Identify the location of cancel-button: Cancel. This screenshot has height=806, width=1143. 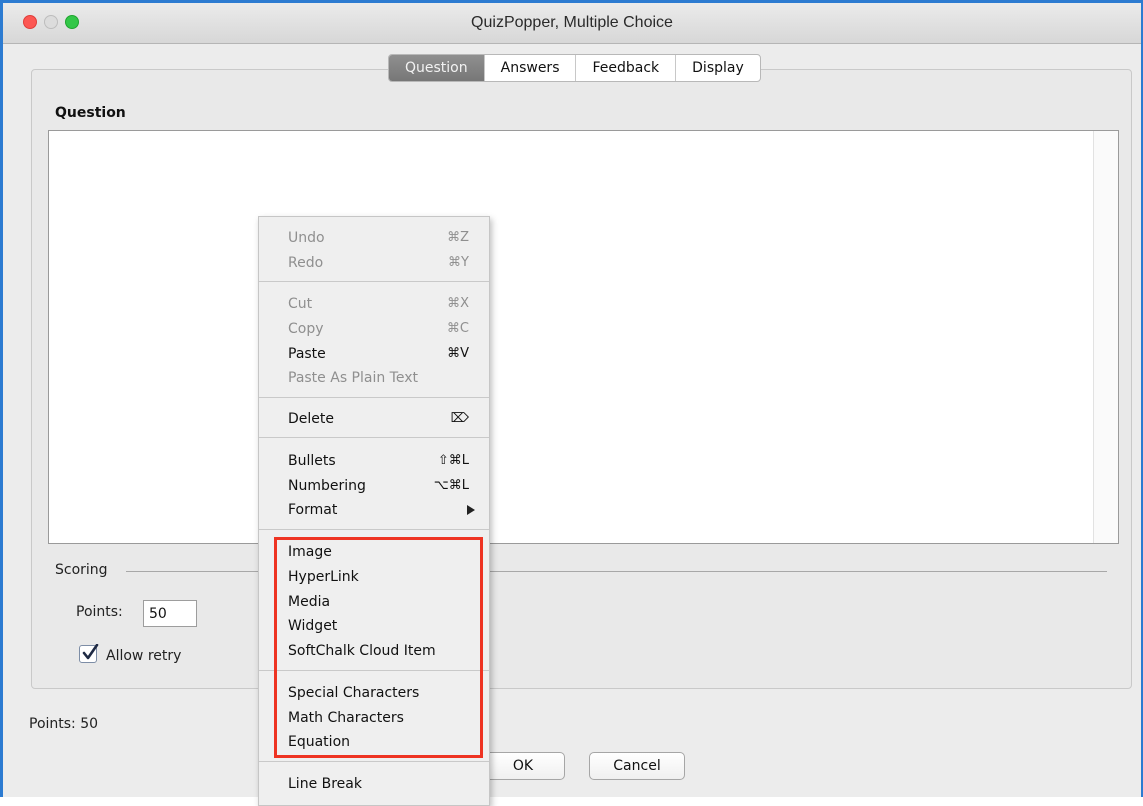
(637, 766).